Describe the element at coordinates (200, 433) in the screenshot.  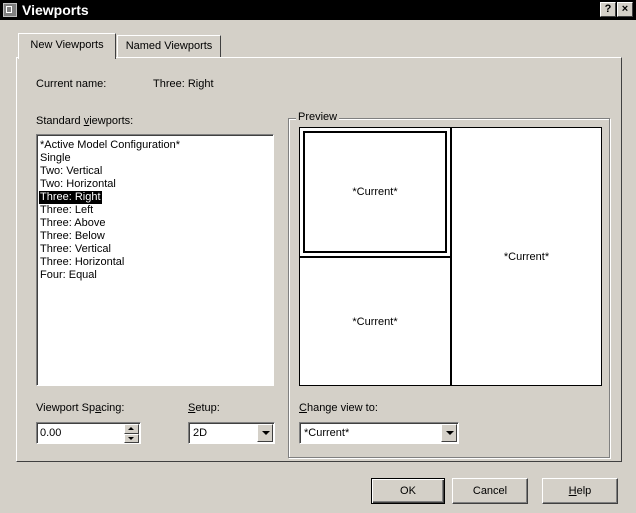
I see `setup-value: 2D` at that location.